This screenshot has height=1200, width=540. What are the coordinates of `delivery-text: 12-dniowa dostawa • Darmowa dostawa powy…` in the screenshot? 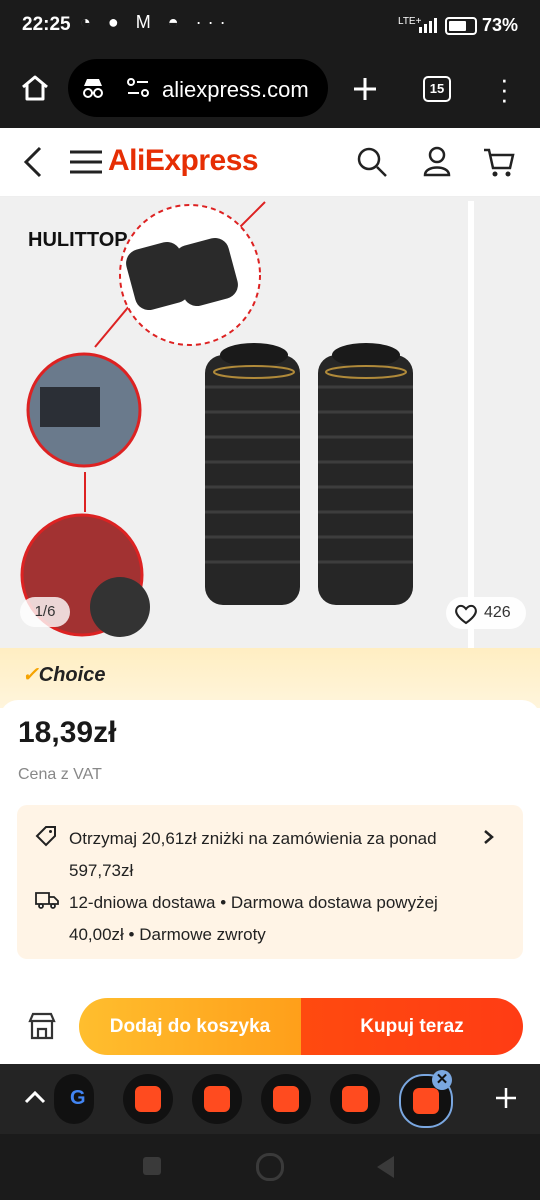 It's located at (253, 918).